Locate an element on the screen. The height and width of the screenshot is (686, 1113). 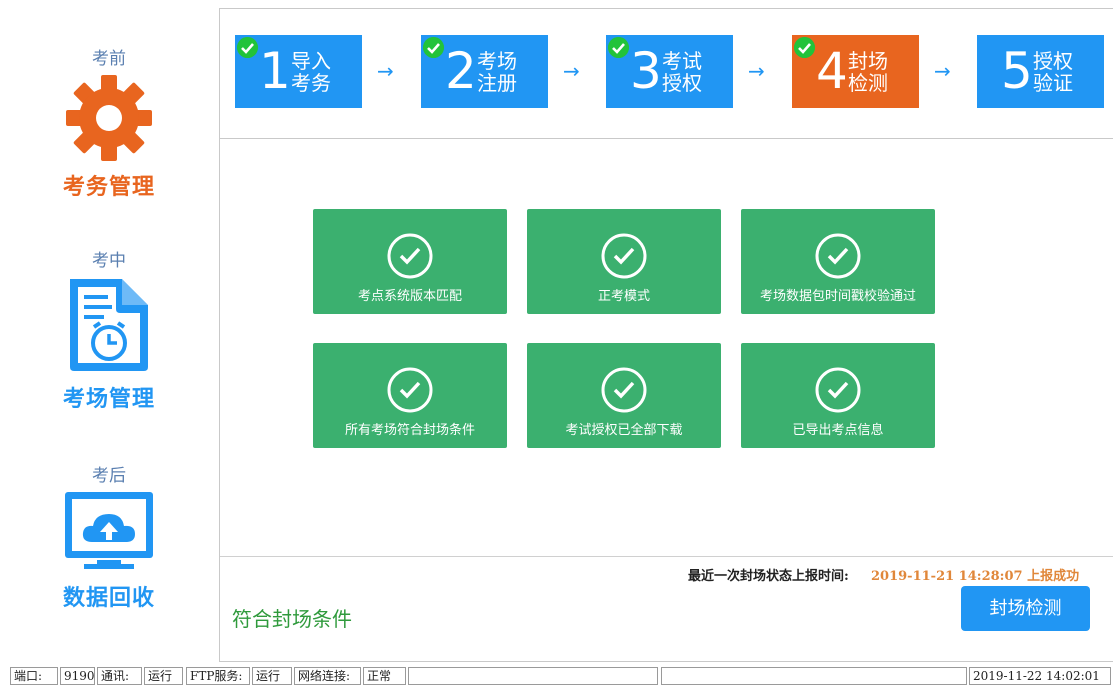
status-datetime: 2019-11-22 14:02:01 is located at coordinates (1040, 676).